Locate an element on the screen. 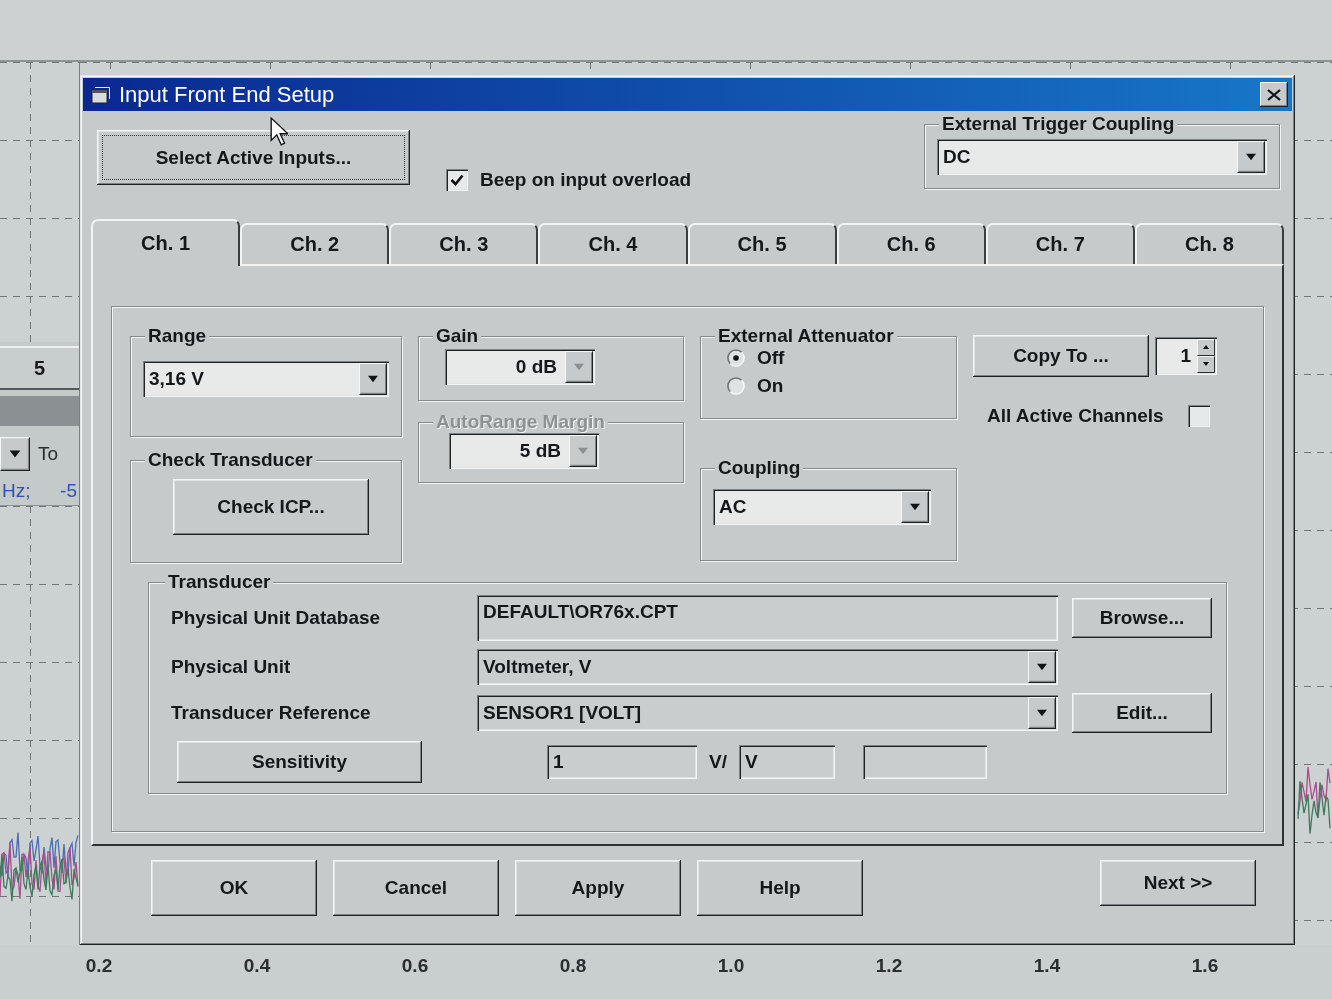 The width and height of the screenshot is (1332, 999). axis-label: 1.0 is located at coordinates (731, 966).